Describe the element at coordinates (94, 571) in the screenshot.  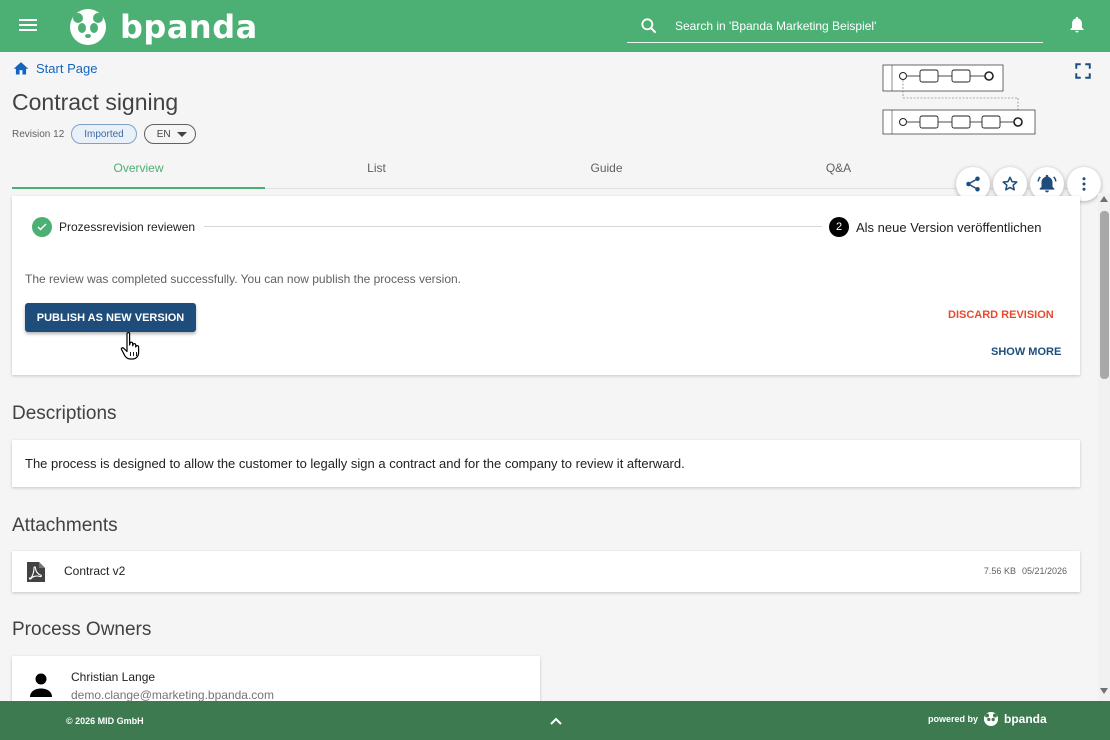
I see `attachment-name: Contract v2` at that location.